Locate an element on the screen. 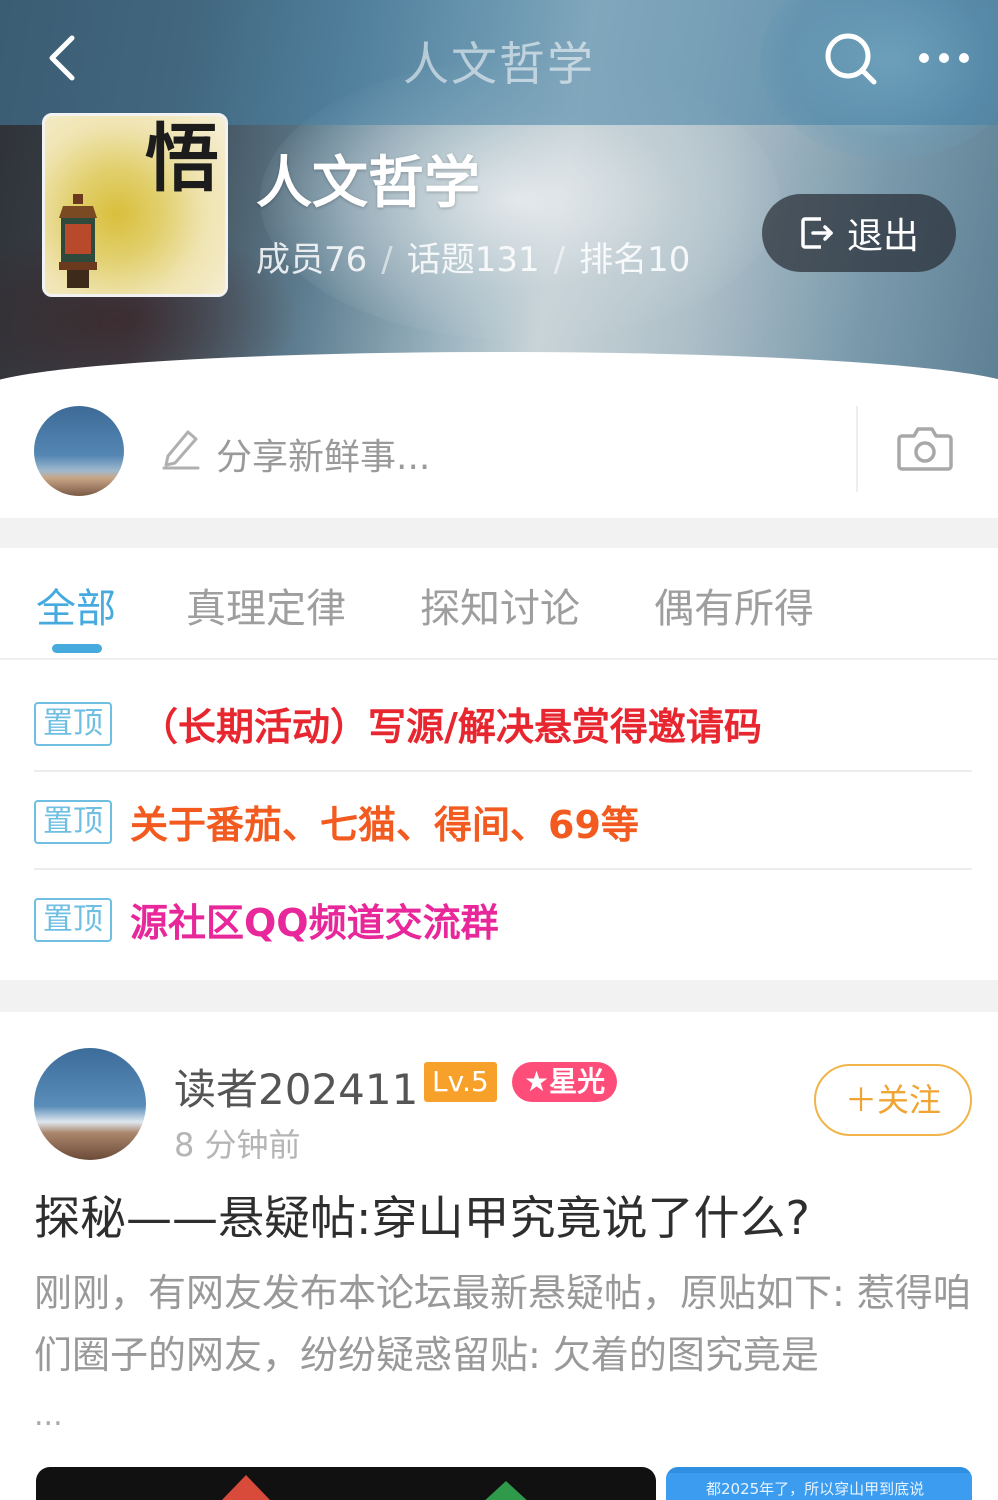 Image resolution: width=998 pixels, height=1500 pixels. more-button is located at coordinates (944, 58).